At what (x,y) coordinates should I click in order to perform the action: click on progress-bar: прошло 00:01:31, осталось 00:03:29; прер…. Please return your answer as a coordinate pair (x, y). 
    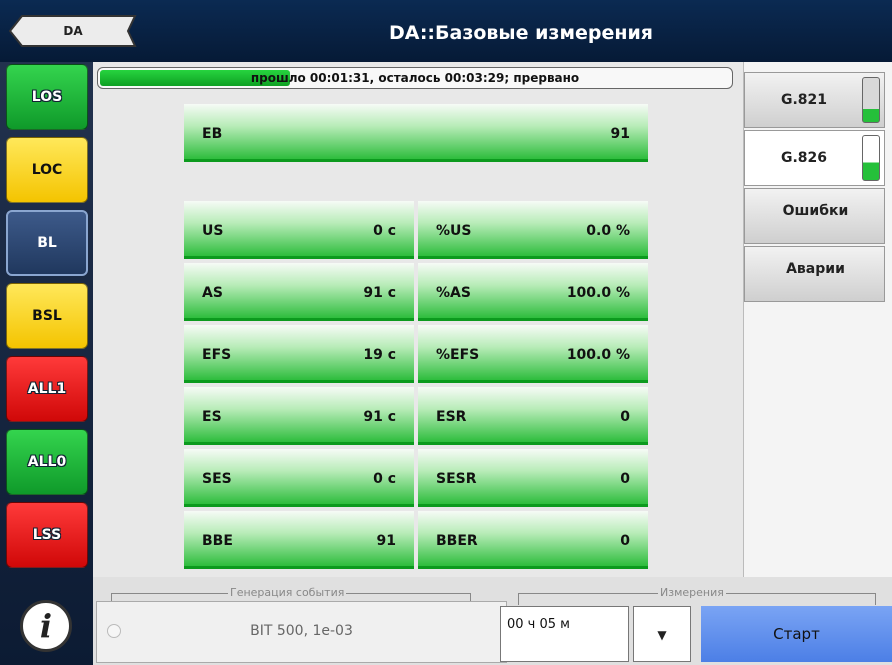
    Looking at the image, I should click on (415, 78).